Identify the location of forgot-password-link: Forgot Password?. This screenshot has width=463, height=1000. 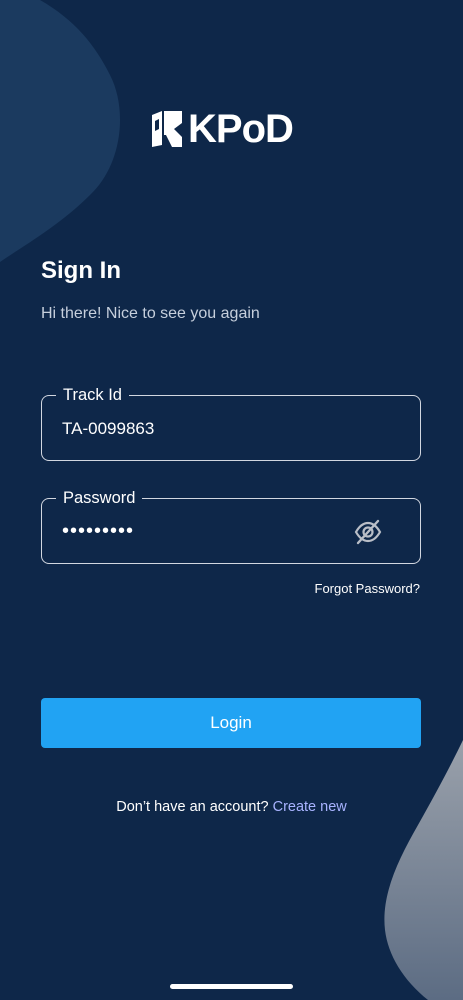
(368, 588).